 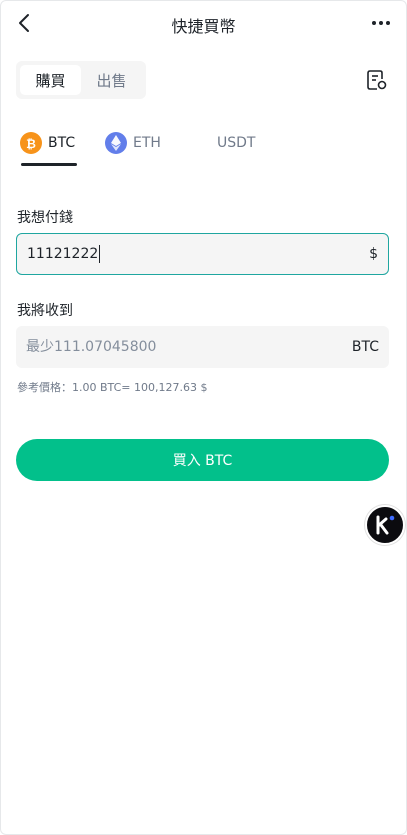 I want to click on buy-btc-button: 買入 BTC, so click(x=202, y=460).